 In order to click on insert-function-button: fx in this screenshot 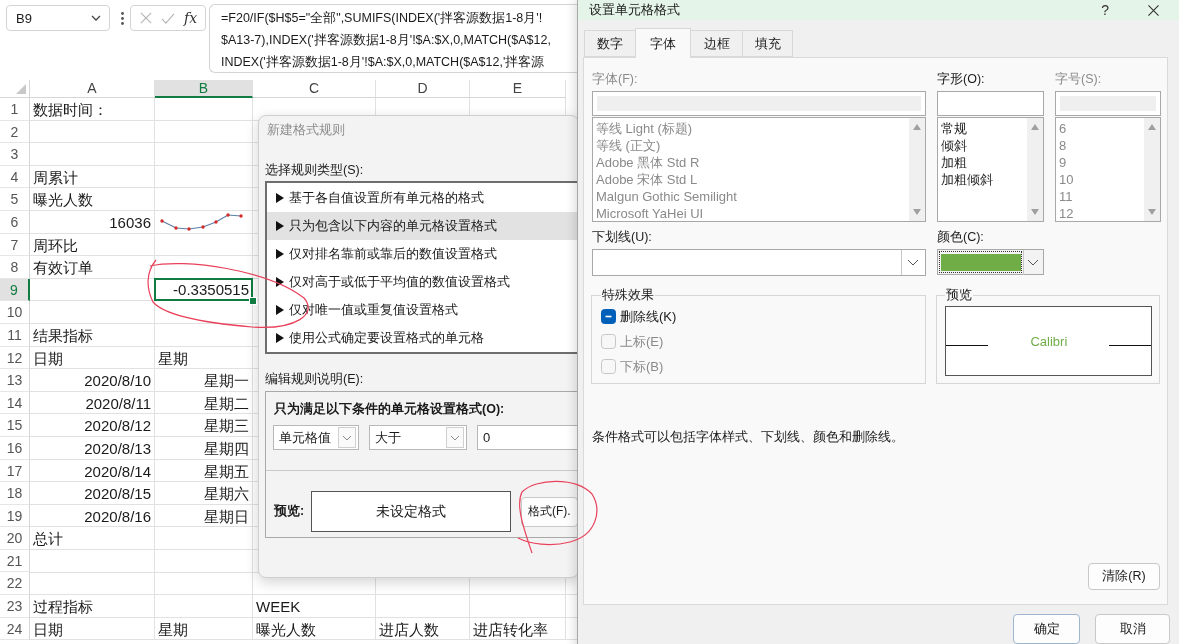, I will do `click(191, 18)`.